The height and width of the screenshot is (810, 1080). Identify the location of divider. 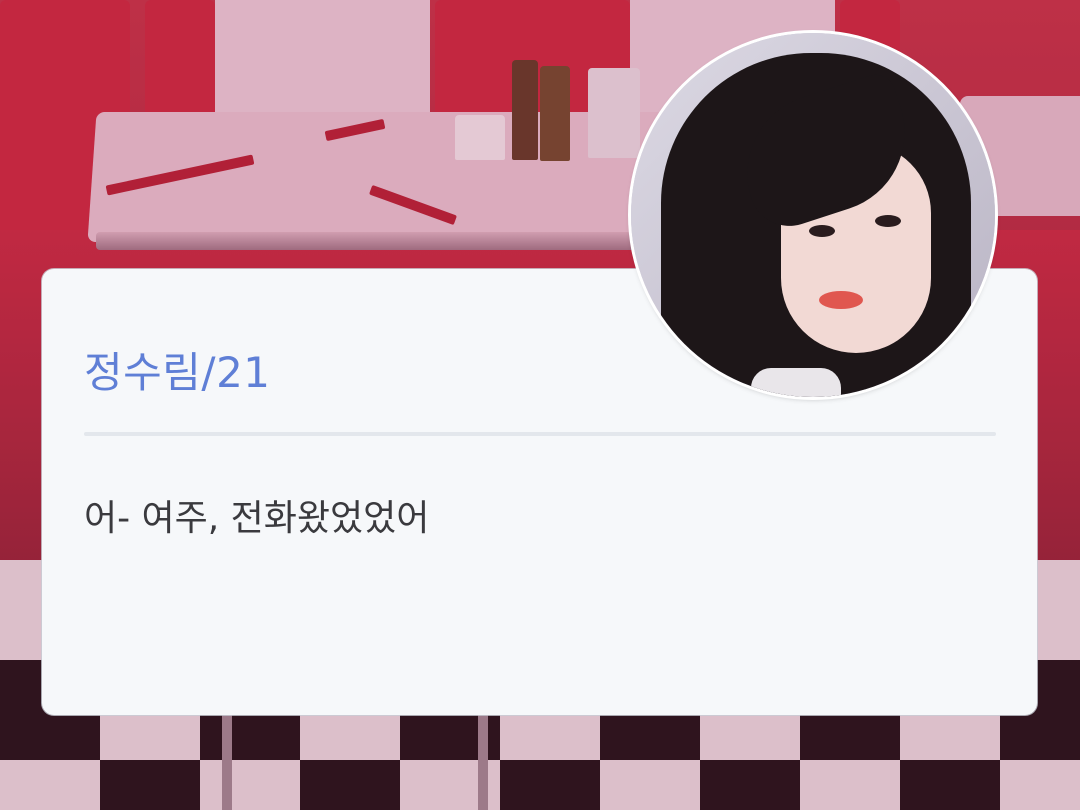
(540, 434).